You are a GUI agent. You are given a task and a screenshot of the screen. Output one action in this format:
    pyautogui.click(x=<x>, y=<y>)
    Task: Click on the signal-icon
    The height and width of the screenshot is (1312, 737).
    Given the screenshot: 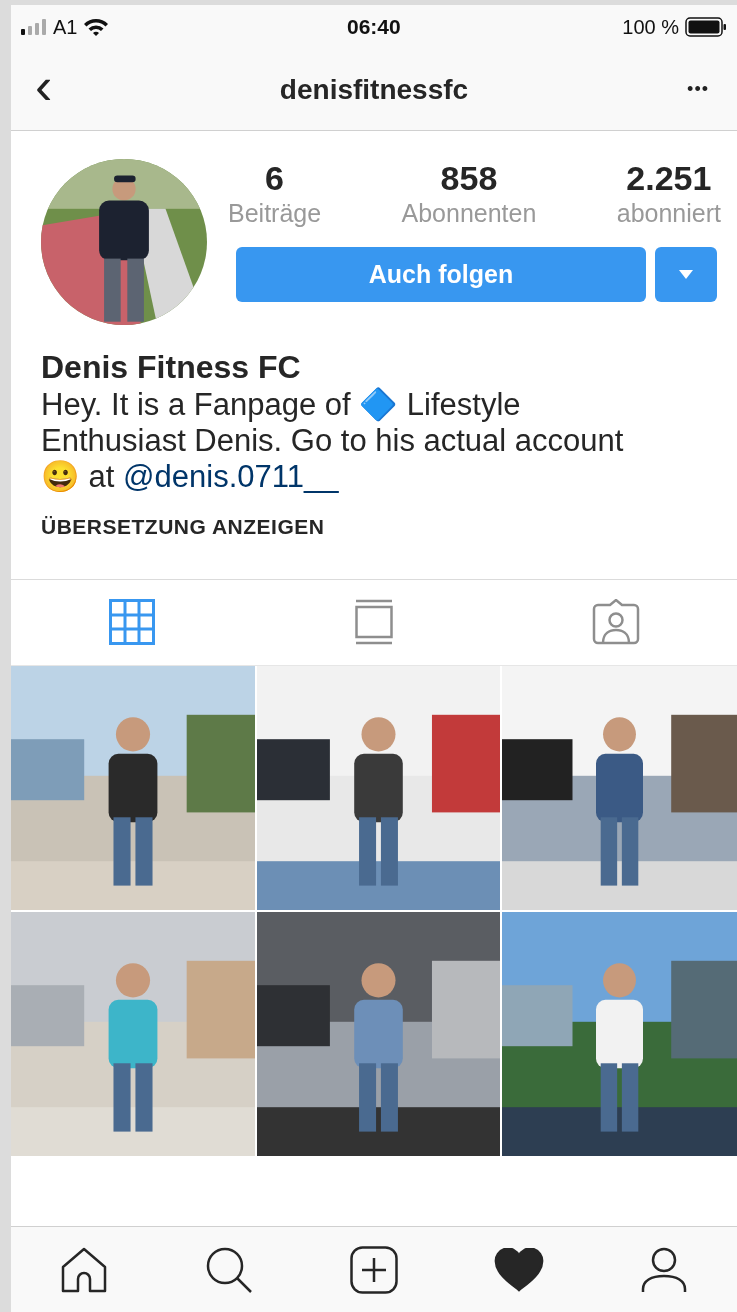 What is the action you would take?
    pyautogui.click(x=34, y=27)
    